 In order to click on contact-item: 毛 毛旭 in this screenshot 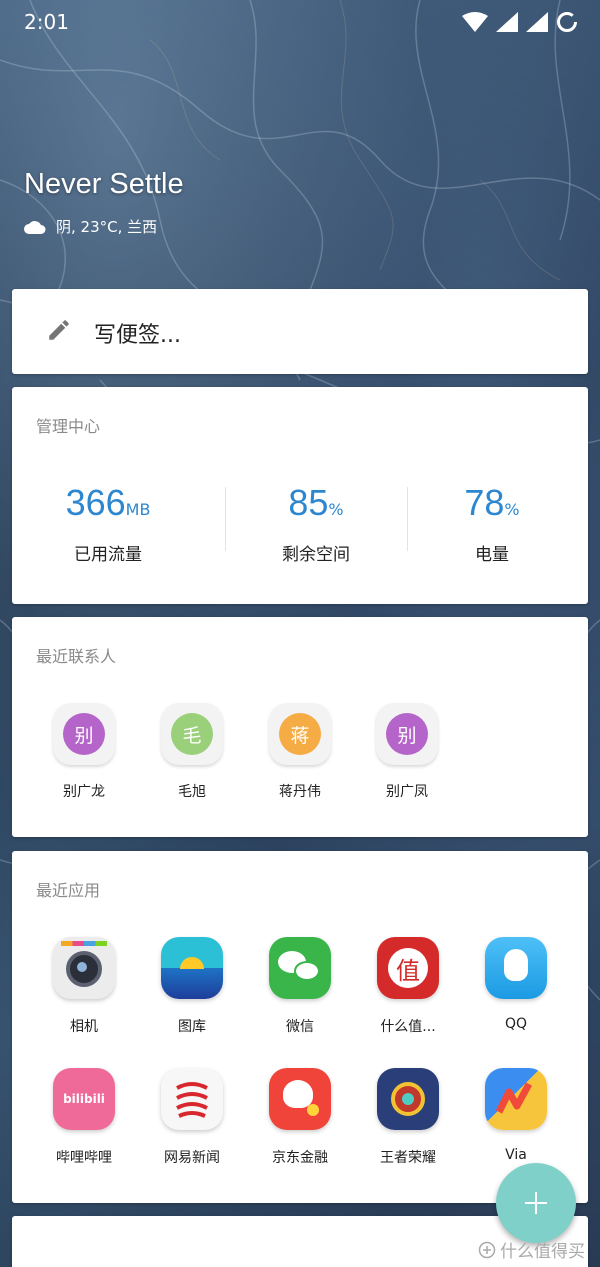, I will do `click(192, 752)`.